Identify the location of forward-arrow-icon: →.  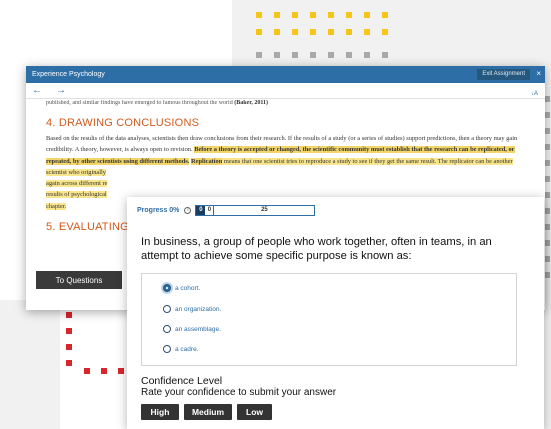
(61, 90).